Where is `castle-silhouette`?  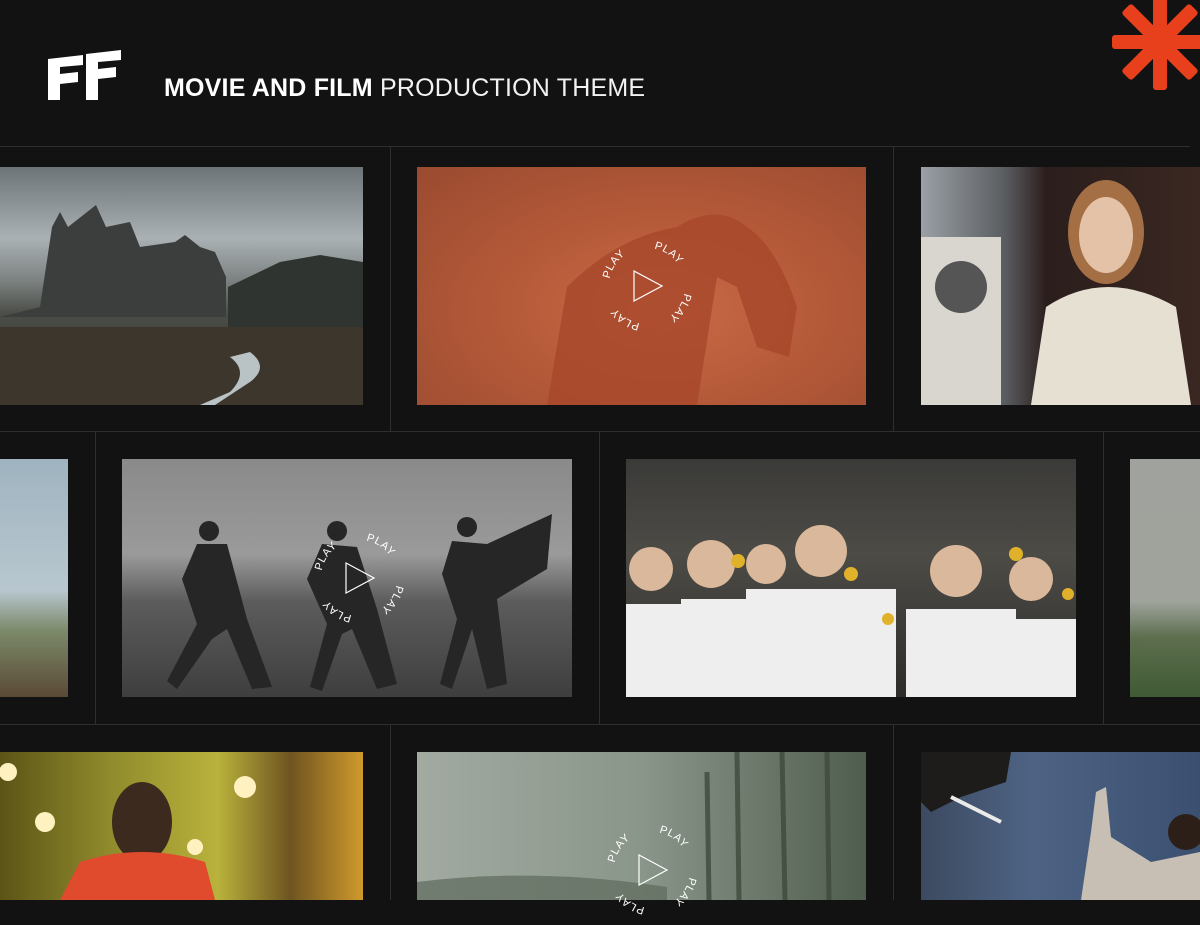
castle-silhouette is located at coordinates (181, 305).